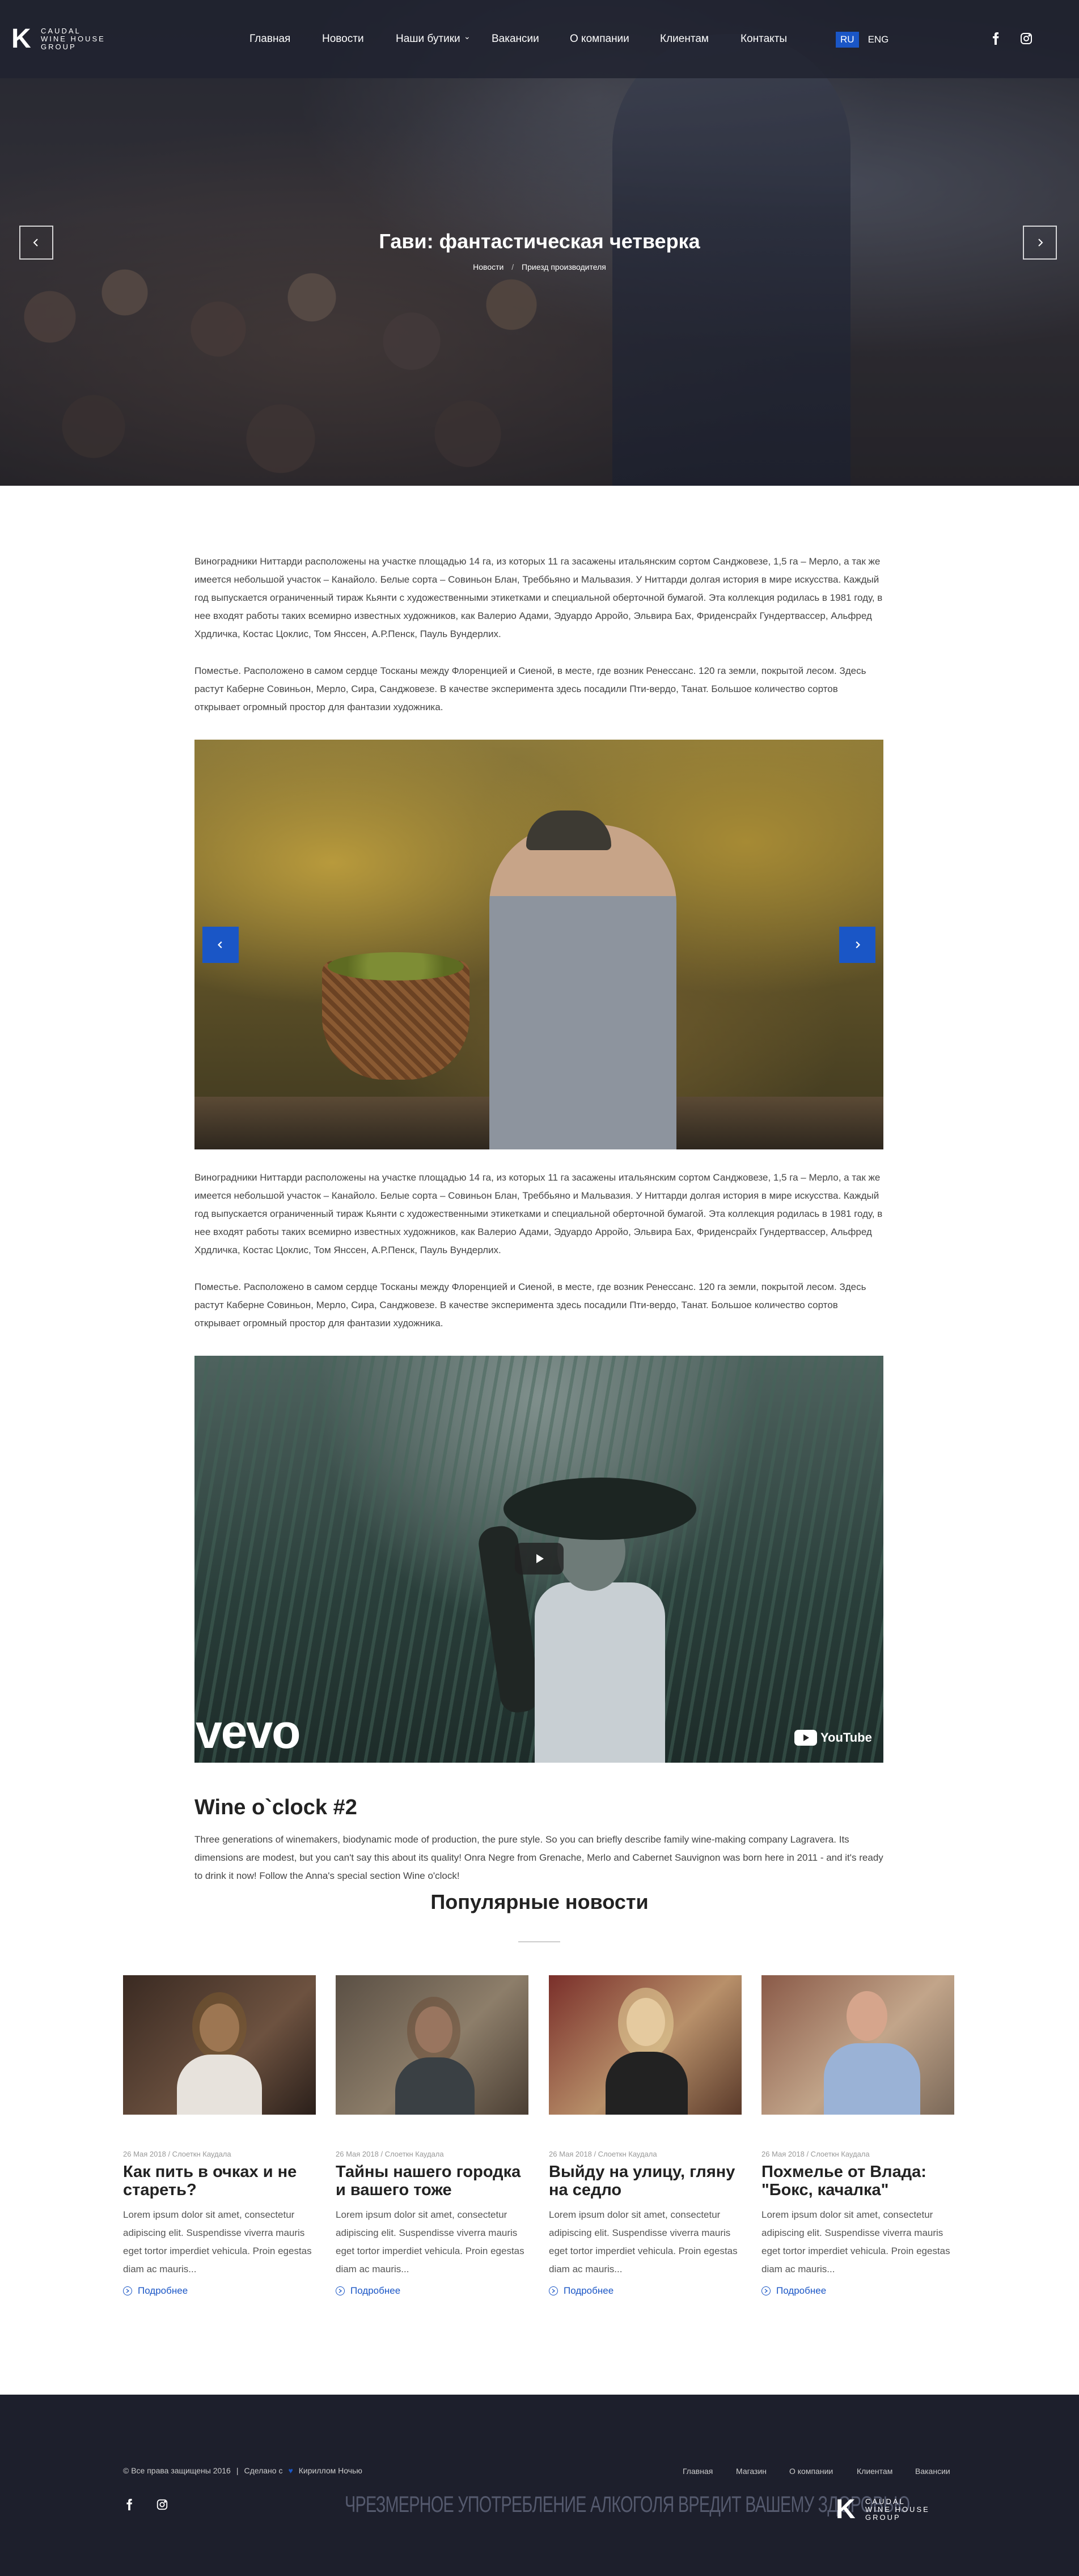 This screenshot has width=1079, height=2576. What do you see at coordinates (330, 2470) in the screenshot?
I see `author-link: Кириллом Ночью` at bounding box center [330, 2470].